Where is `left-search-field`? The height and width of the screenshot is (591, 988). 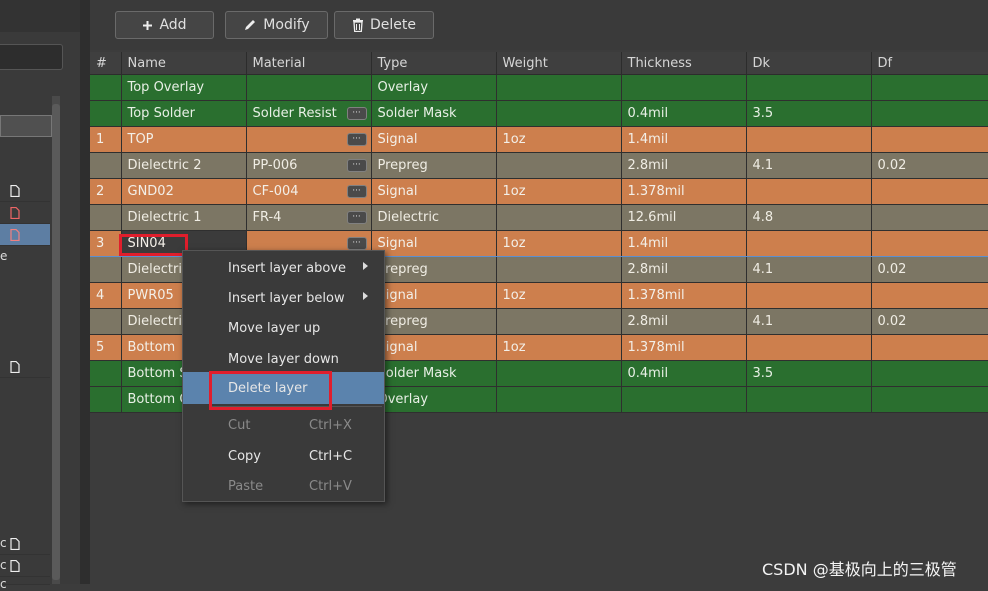 left-search-field is located at coordinates (31, 57).